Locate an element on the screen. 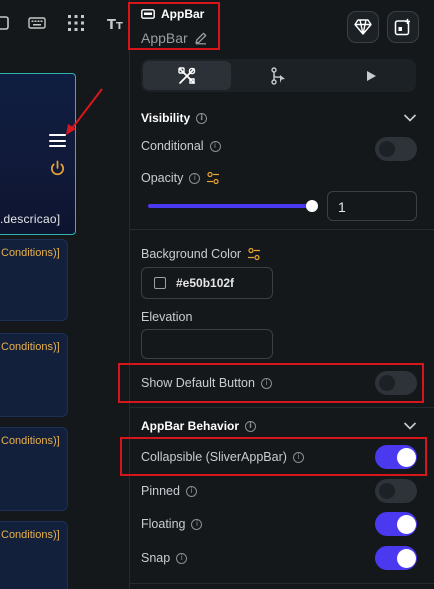  floating-label: Floating is located at coordinates (163, 524).